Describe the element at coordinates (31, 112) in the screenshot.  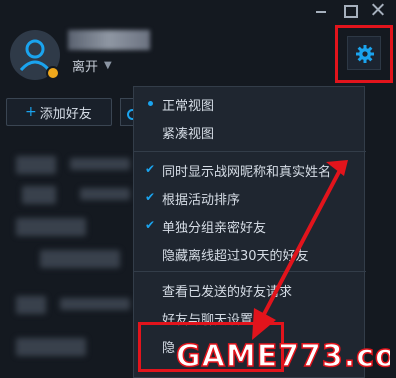
I see `plus-icon: +` at that location.